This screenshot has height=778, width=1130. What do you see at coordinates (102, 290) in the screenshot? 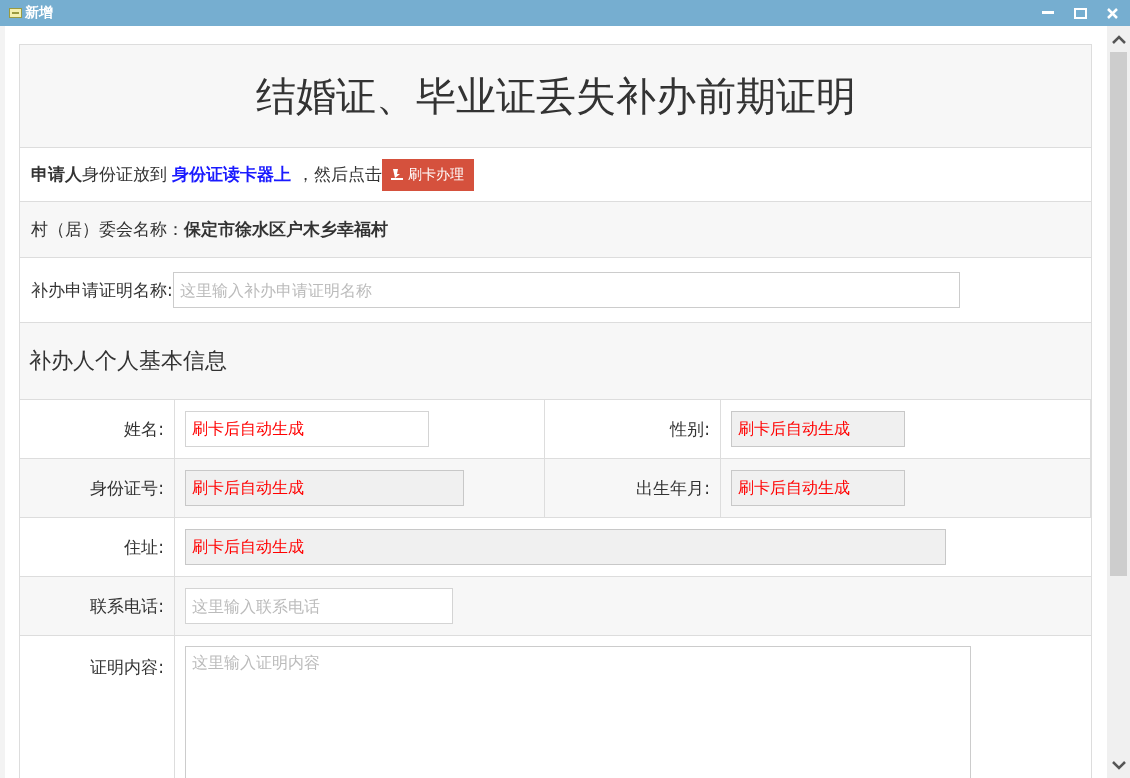
I see `certificate-name-label: 补办申请证明名称:` at bounding box center [102, 290].